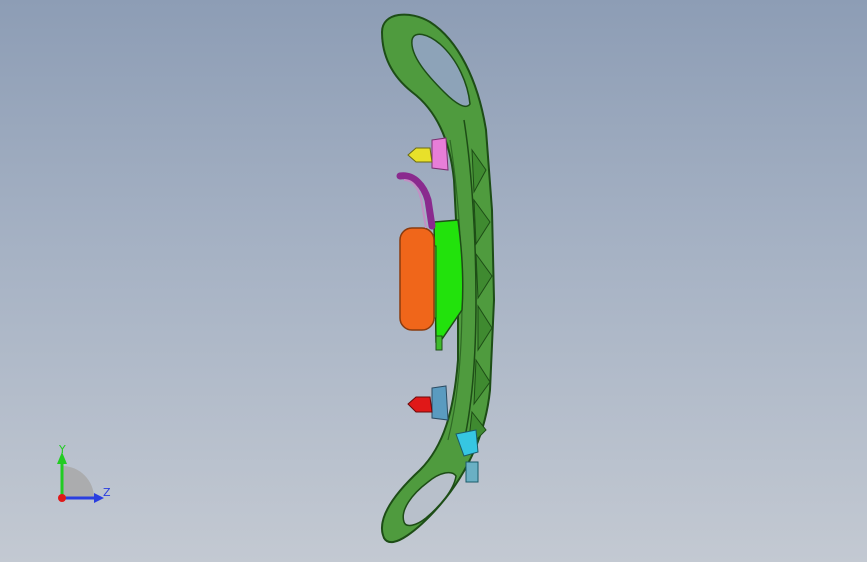  What do you see at coordinates (78, 482) in the screenshot?
I see `triad-xy-plane-arc` at bounding box center [78, 482].